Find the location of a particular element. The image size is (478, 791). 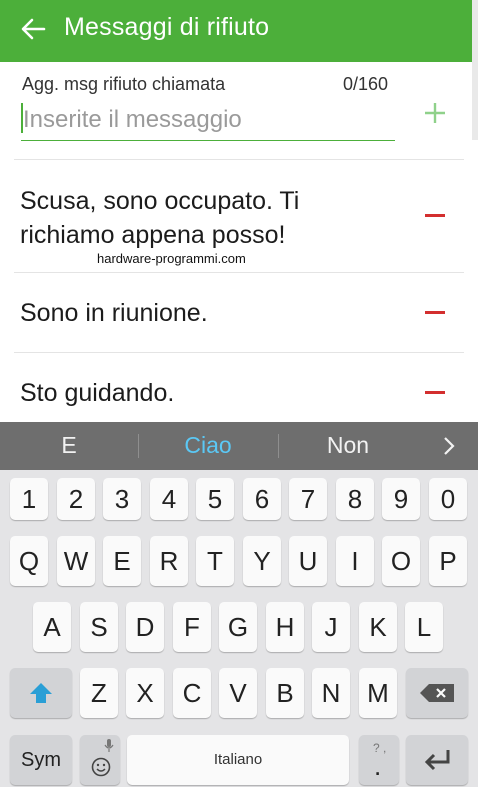

reject-message-input is located at coordinates (208, 120).